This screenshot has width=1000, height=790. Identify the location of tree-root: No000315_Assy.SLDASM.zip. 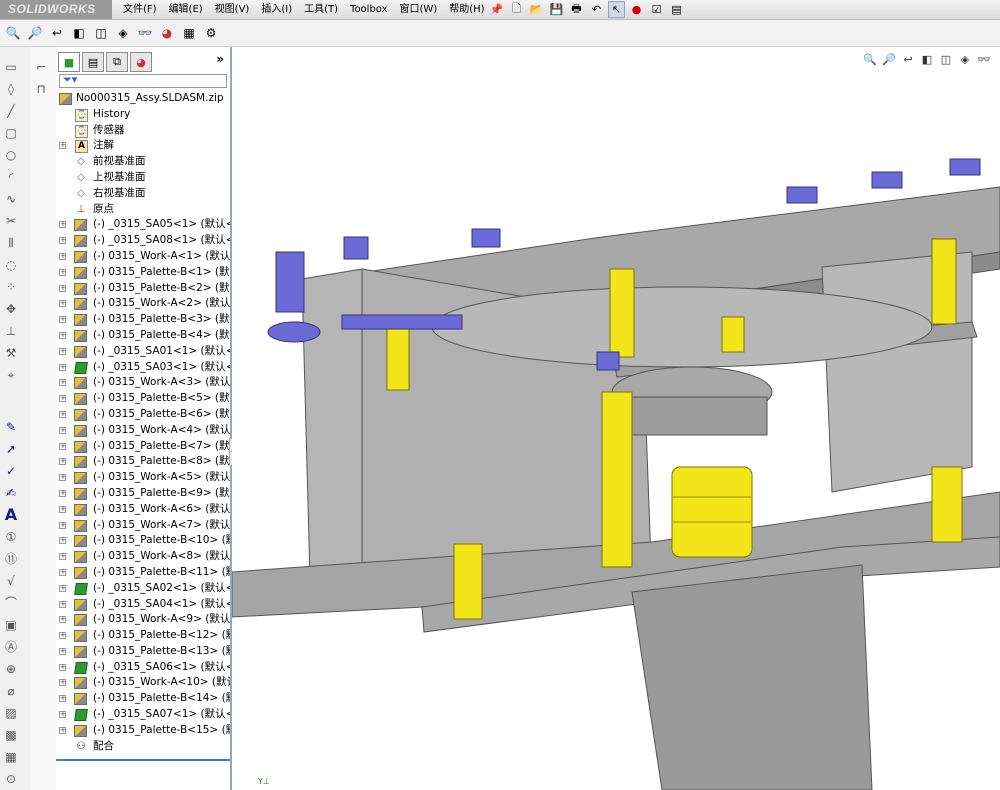
(143, 99).